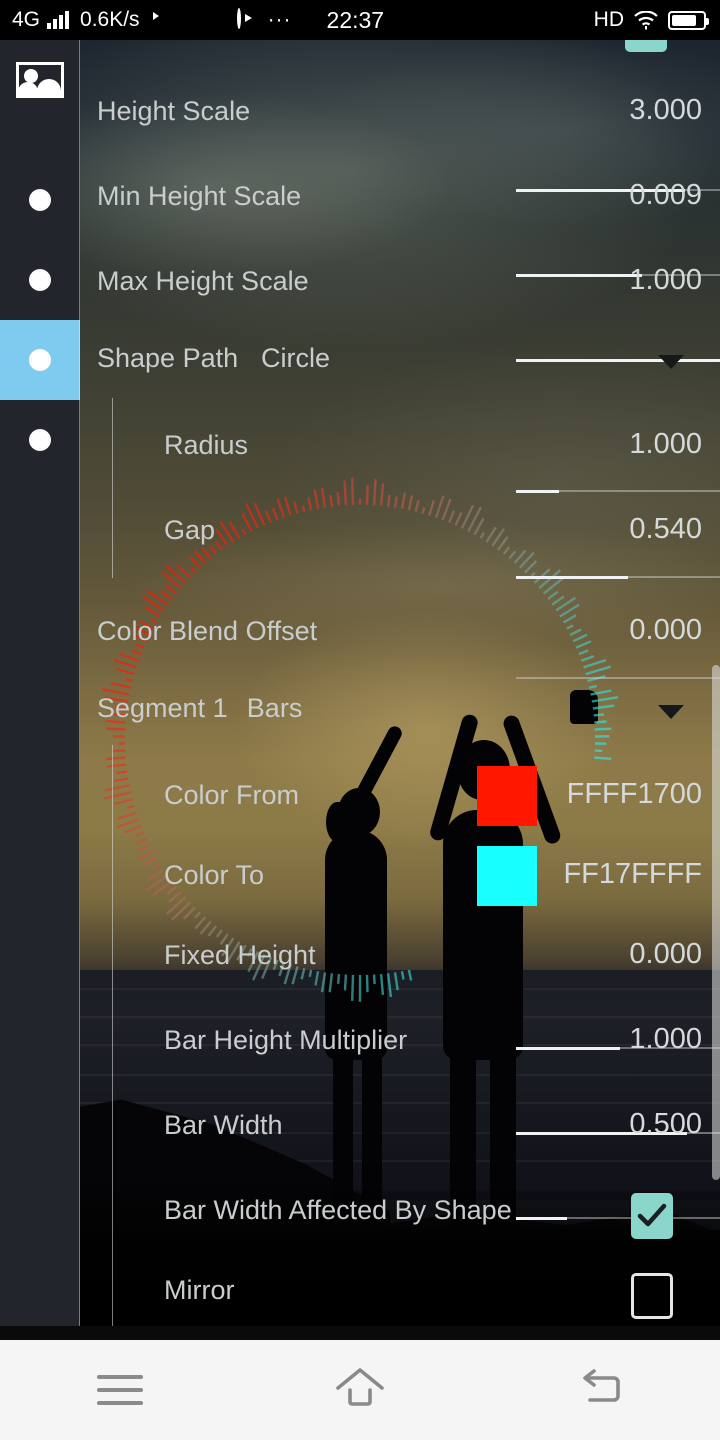  What do you see at coordinates (665, 195) in the screenshot?
I see `setting-value: 0.009` at bounding box center [665, 195].